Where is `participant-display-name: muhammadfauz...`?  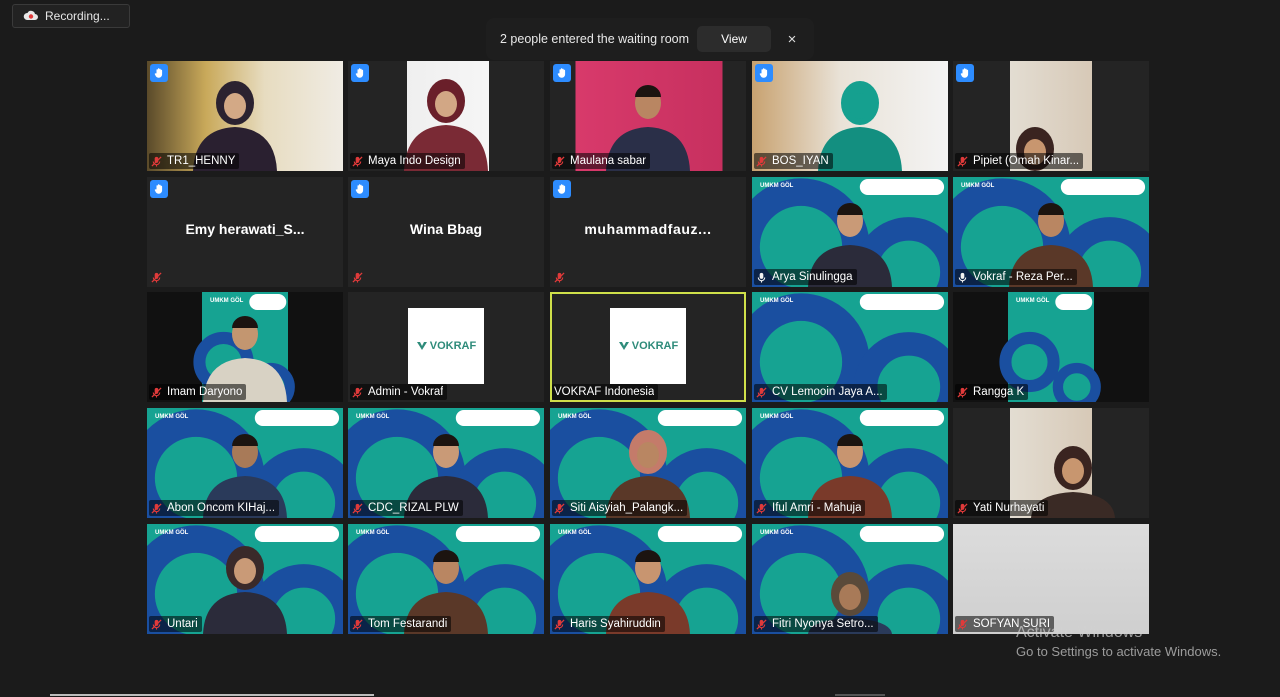 participant-display-name: muhammadfauz... is located at coordinates (648, 229).